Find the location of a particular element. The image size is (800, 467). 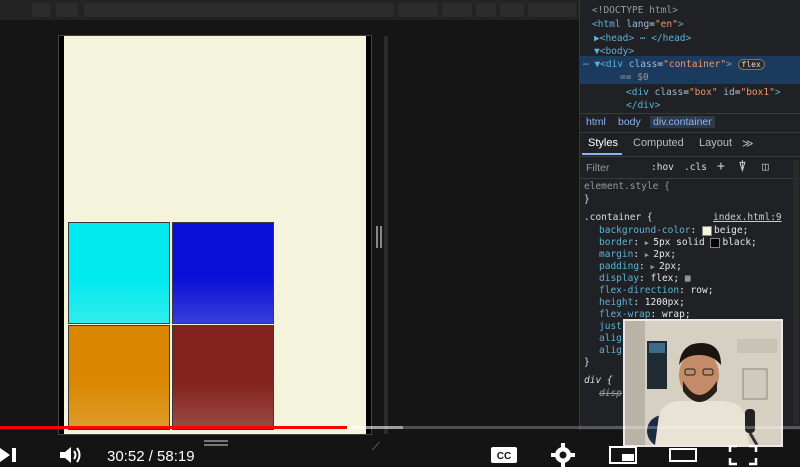

cc-icon: CC is located at coordinates (504, 455).